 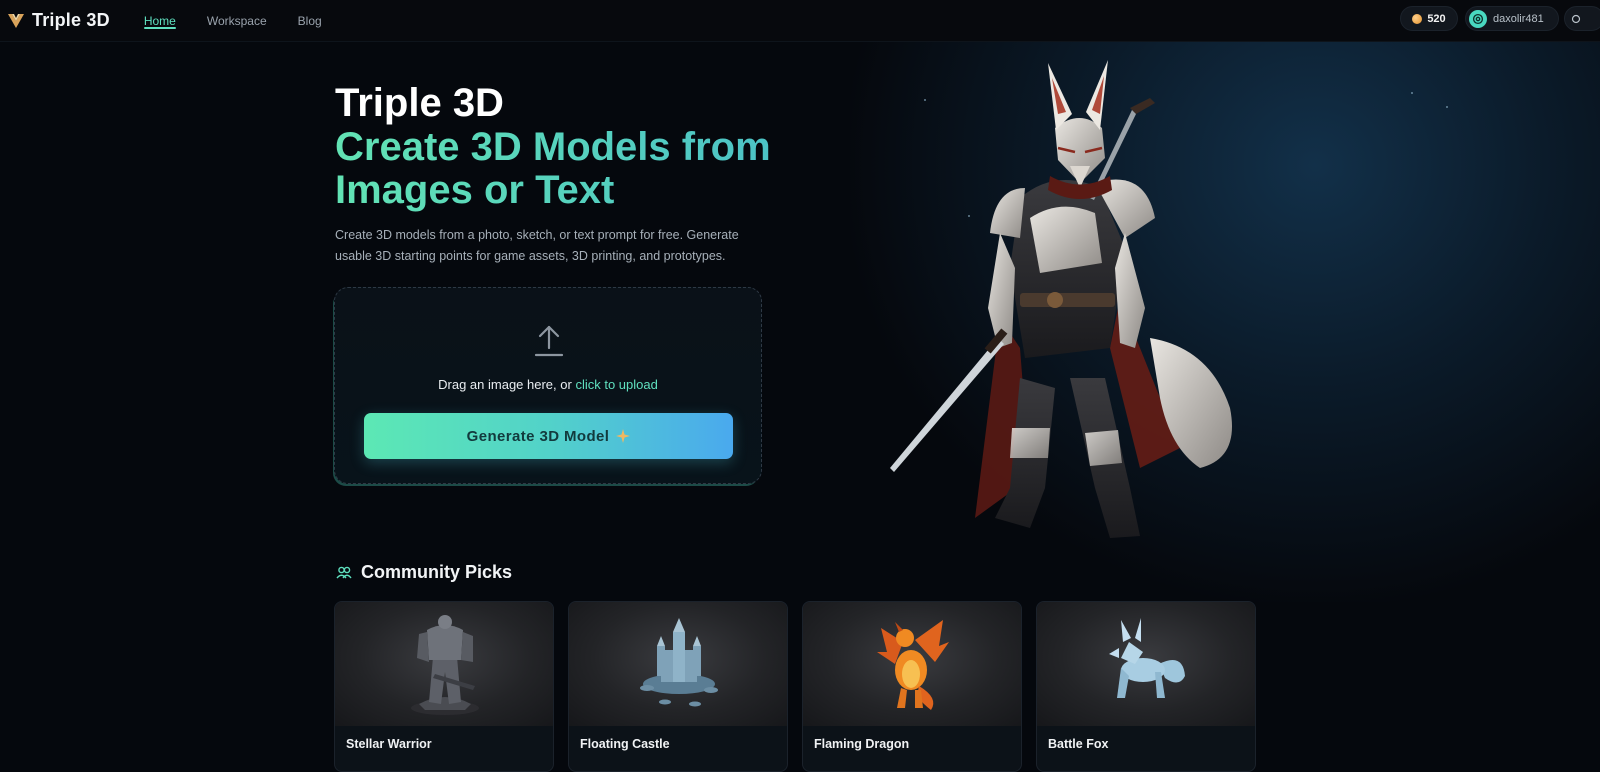 I want to click on model-card: Stellar Warrior, so click(x=444, y=686).